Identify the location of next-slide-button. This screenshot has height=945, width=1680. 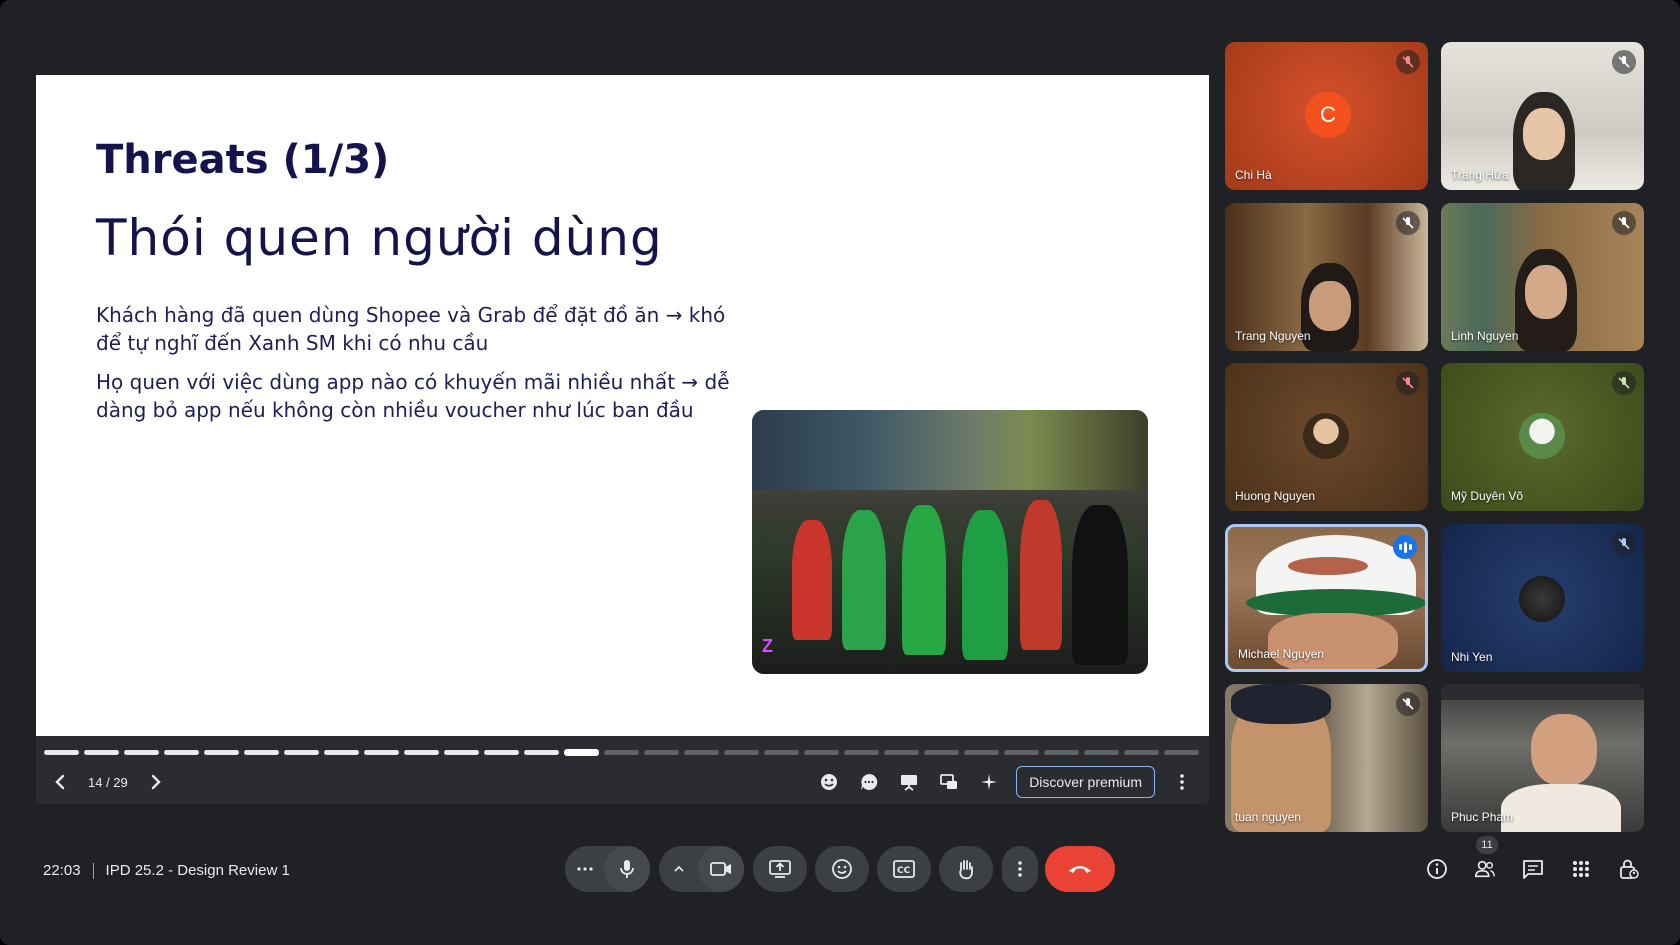
(156, 782).